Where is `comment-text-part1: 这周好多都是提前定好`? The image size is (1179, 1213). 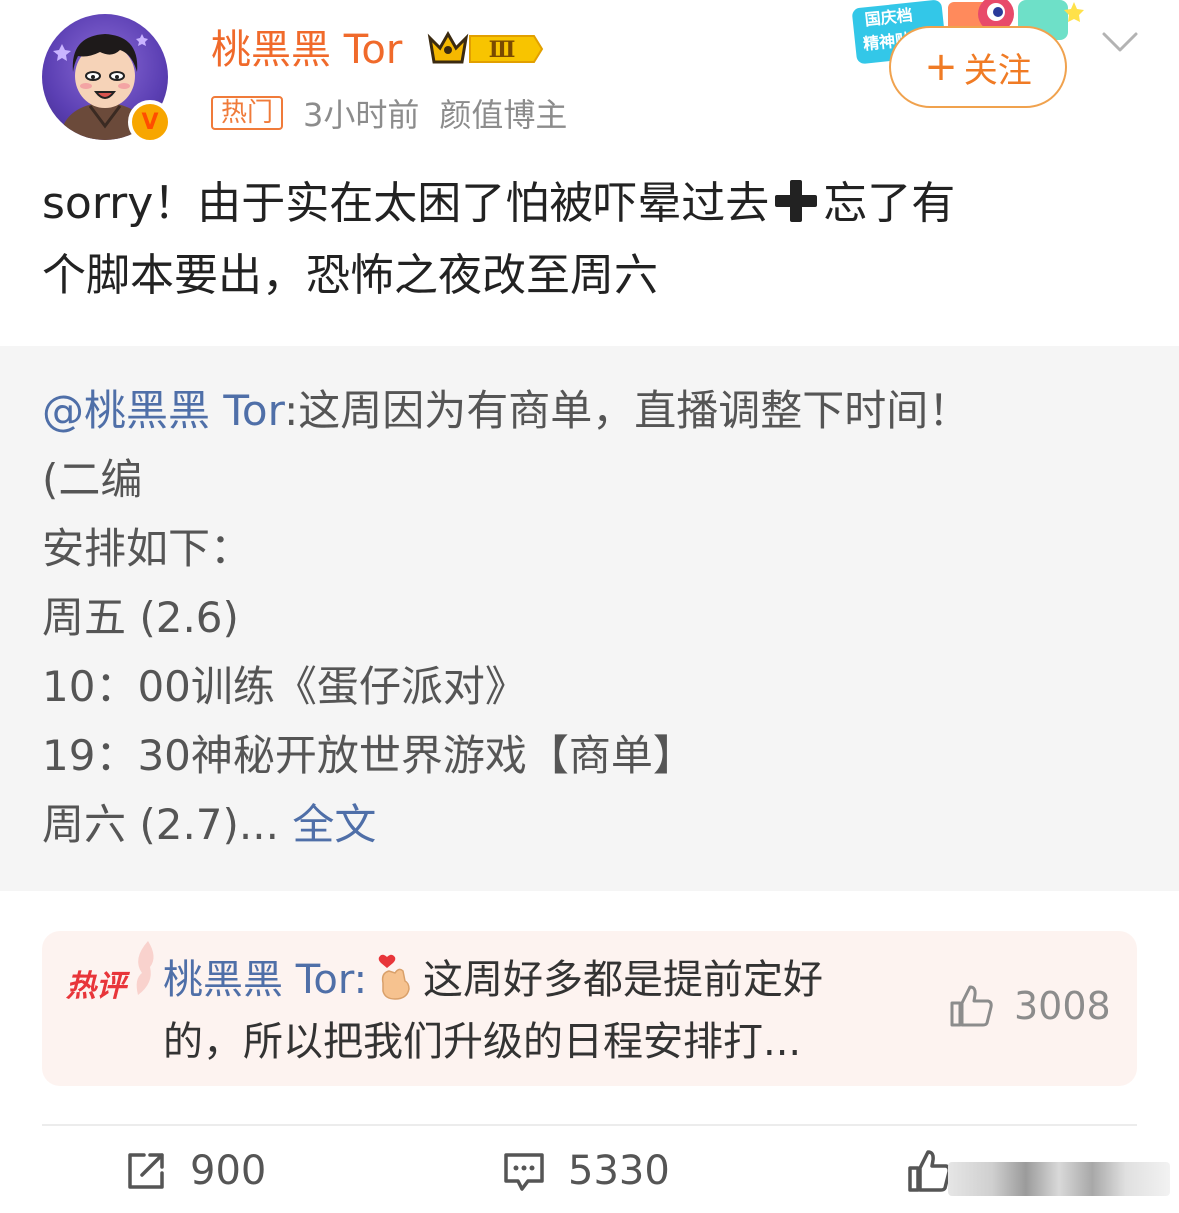
comment-text-part1: 这周好多都是提前定好 is located at coordinates (623, 980).